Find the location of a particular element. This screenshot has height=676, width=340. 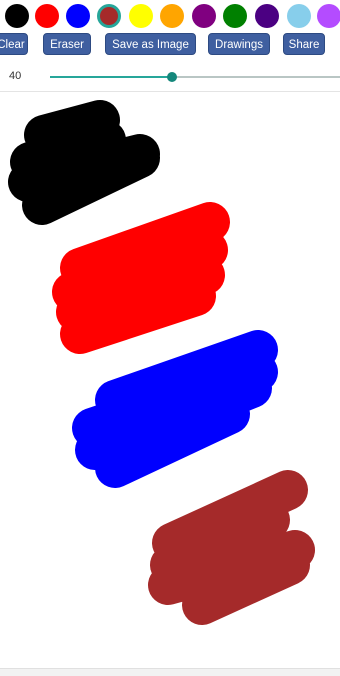

brush-size-slider-thumb is located at coordinates (171, 77).